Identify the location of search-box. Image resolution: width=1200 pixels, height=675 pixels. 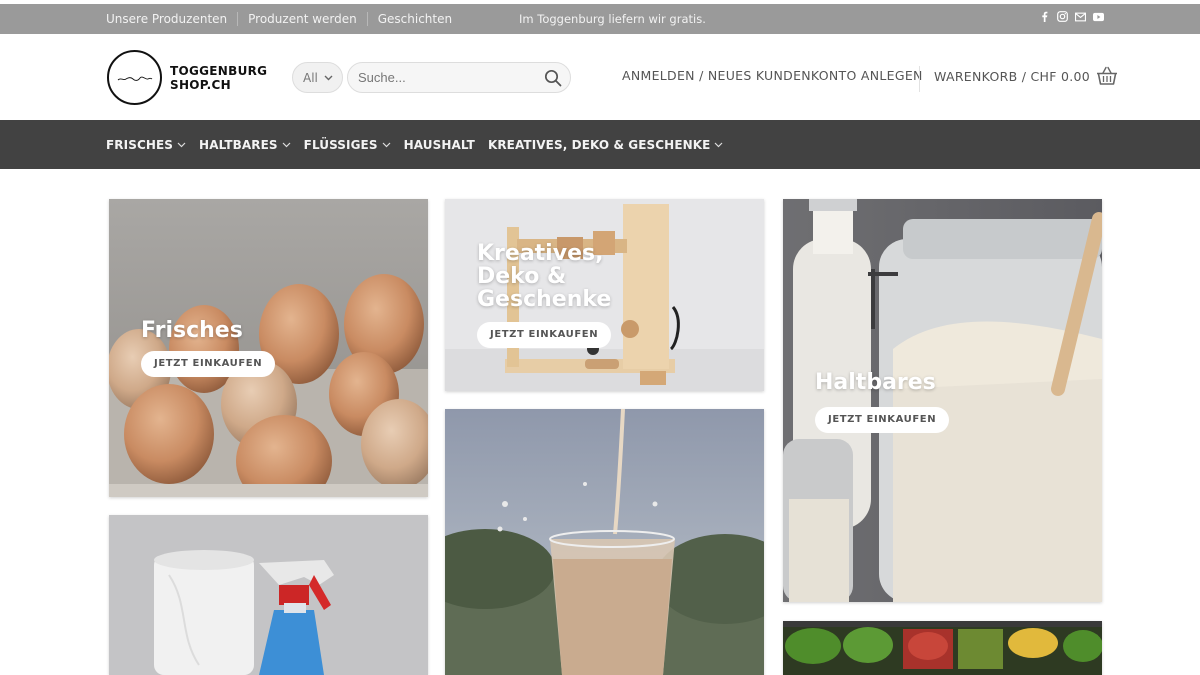
(459, 77).